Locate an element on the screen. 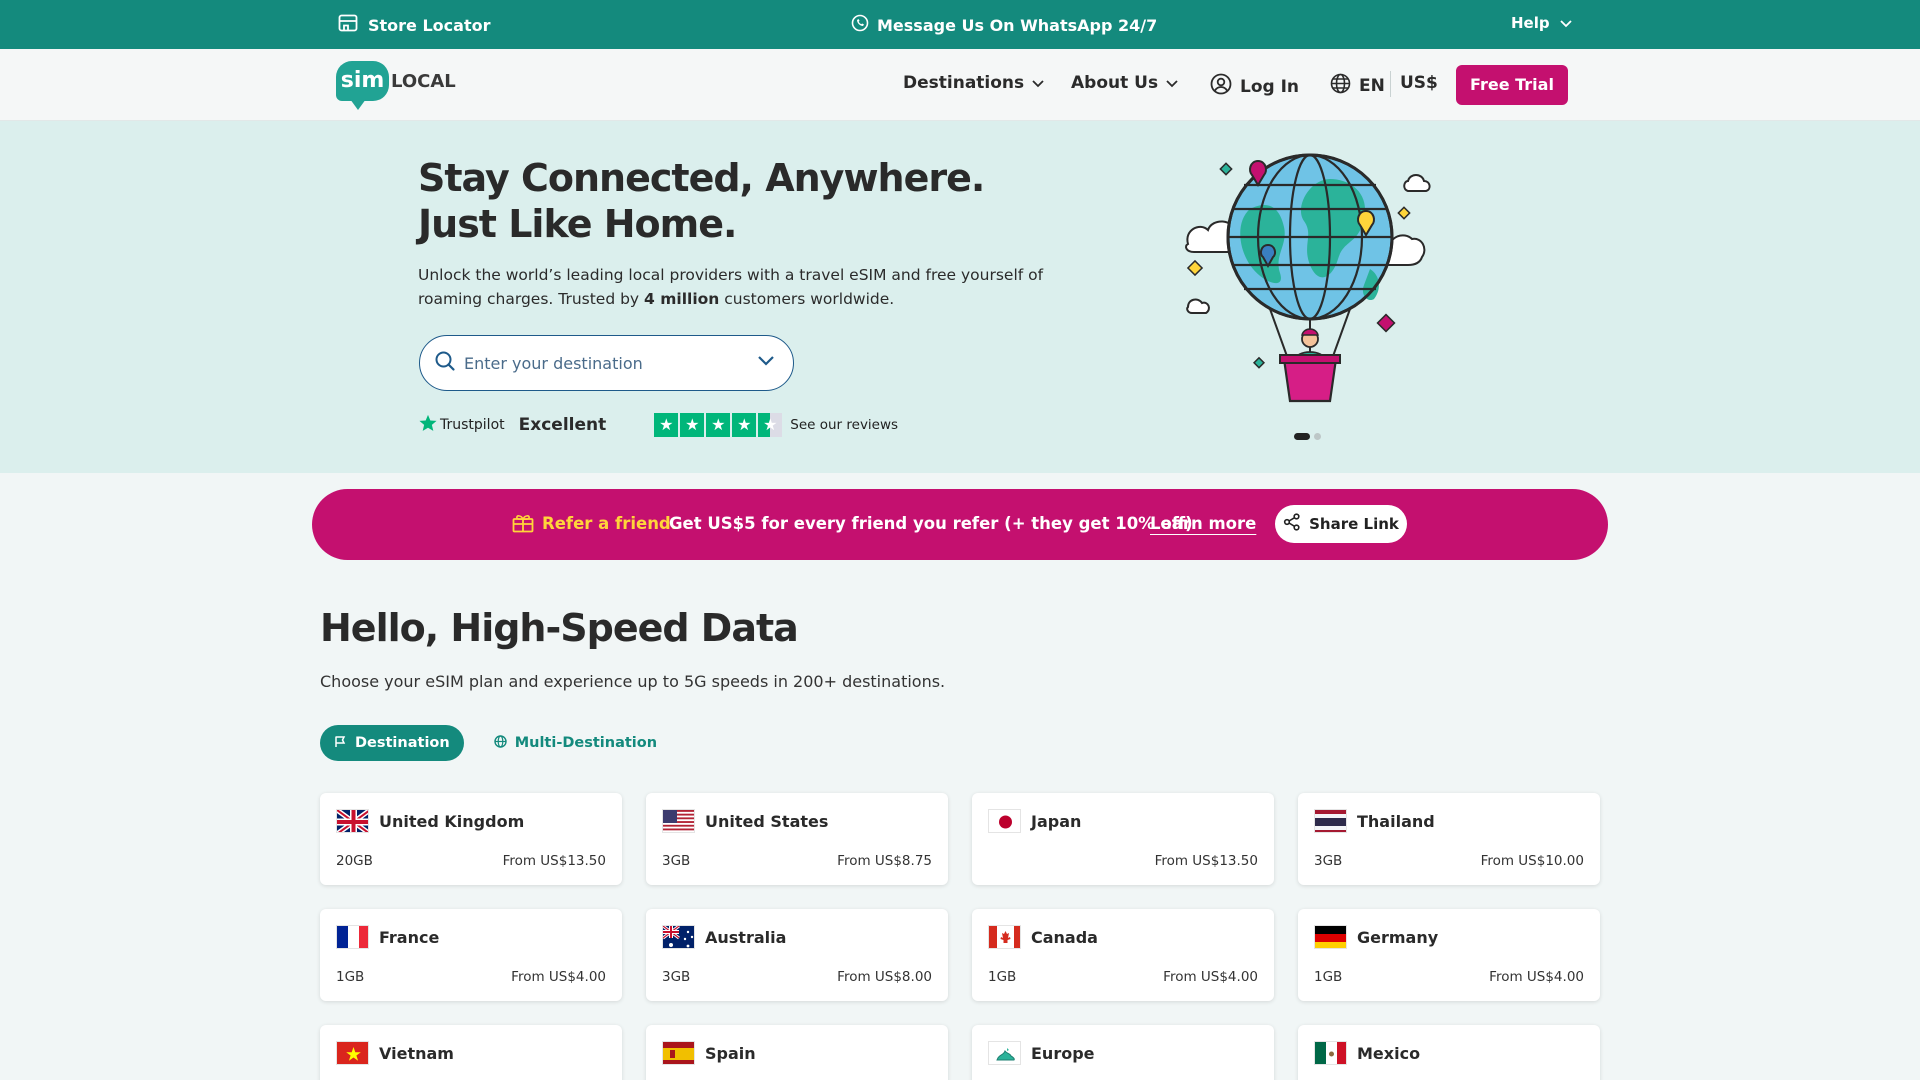 Image resolution: width=1920 pixels, height=1080 pixels. share-icon is located at coordinates (1292, 524).